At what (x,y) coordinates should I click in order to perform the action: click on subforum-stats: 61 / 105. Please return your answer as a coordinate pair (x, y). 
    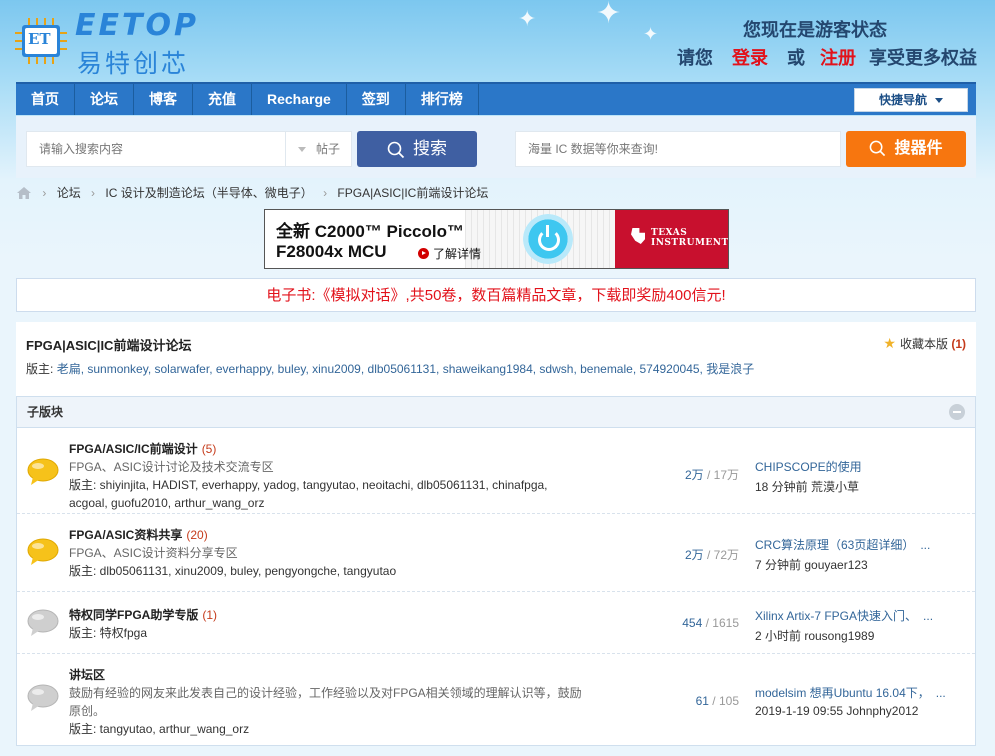
    Looking at the image, I should click on (717, 701).